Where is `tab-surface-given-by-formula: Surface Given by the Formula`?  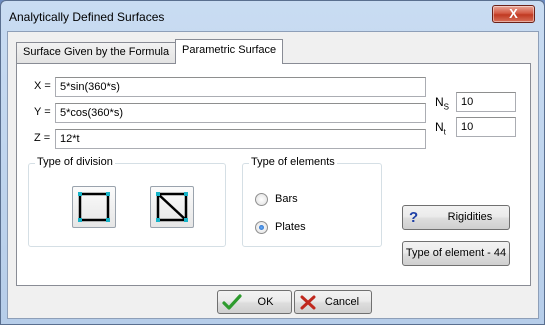
tab-surface-given-by-formula: Surface Given by the Formula is located at coordinates (96, 52).